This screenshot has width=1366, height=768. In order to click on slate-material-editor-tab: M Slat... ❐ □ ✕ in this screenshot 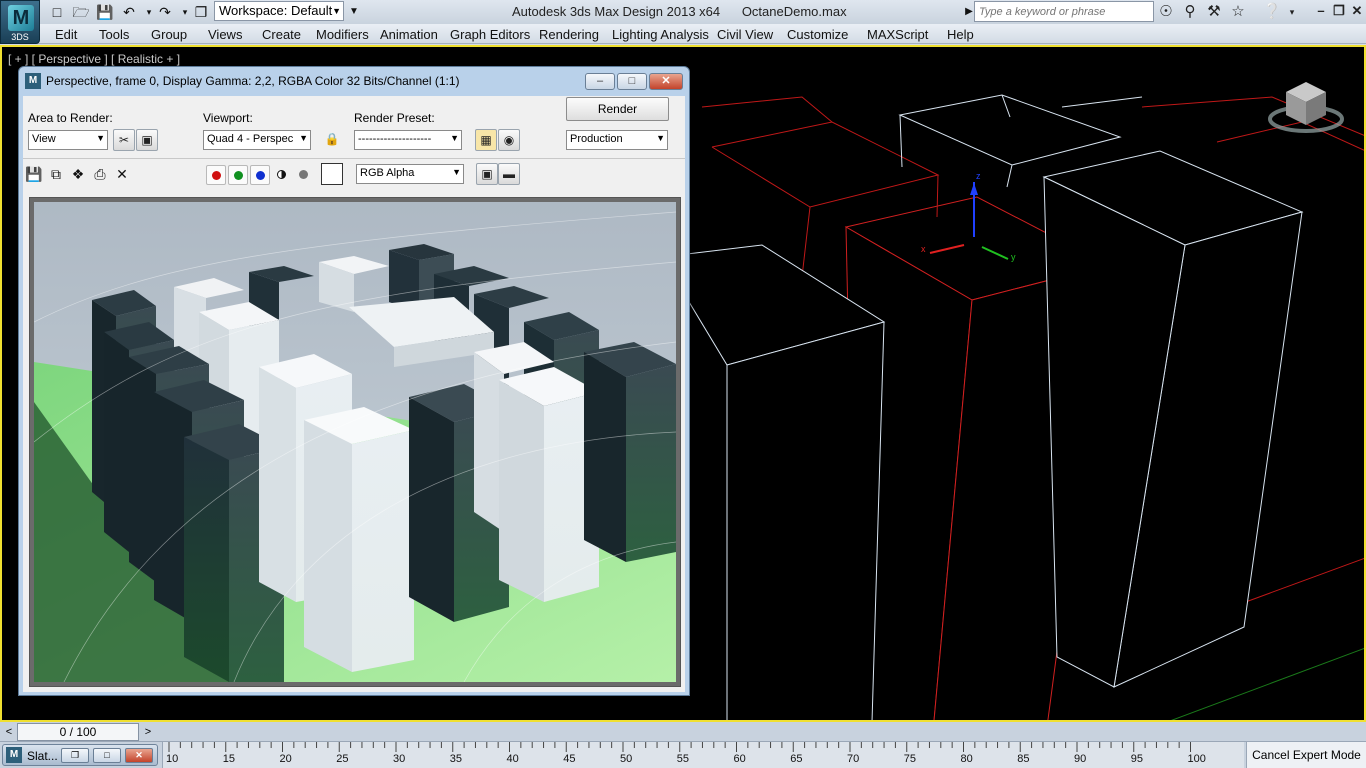, I will do `click(80, 755)`.